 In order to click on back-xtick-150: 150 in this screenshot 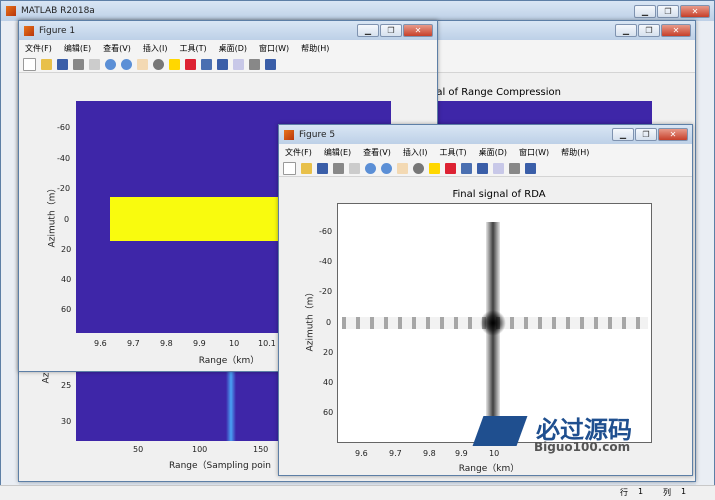, I will do `click(261, 449)`.